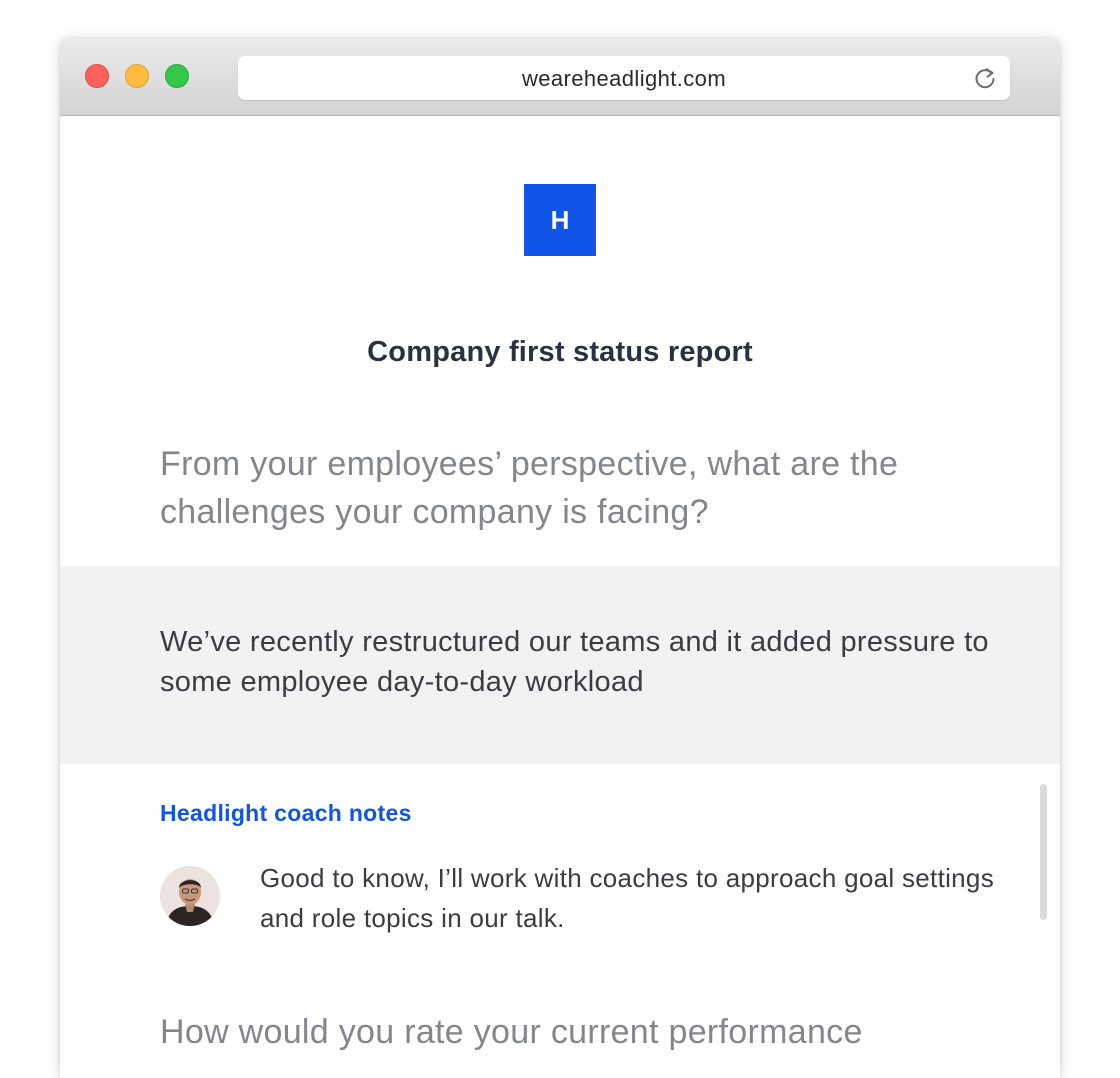 This screenshot has height=1078, width=1120. Describe the element at coordinates (97, 76) in the screenshot. I see `close-window-button` at that location.